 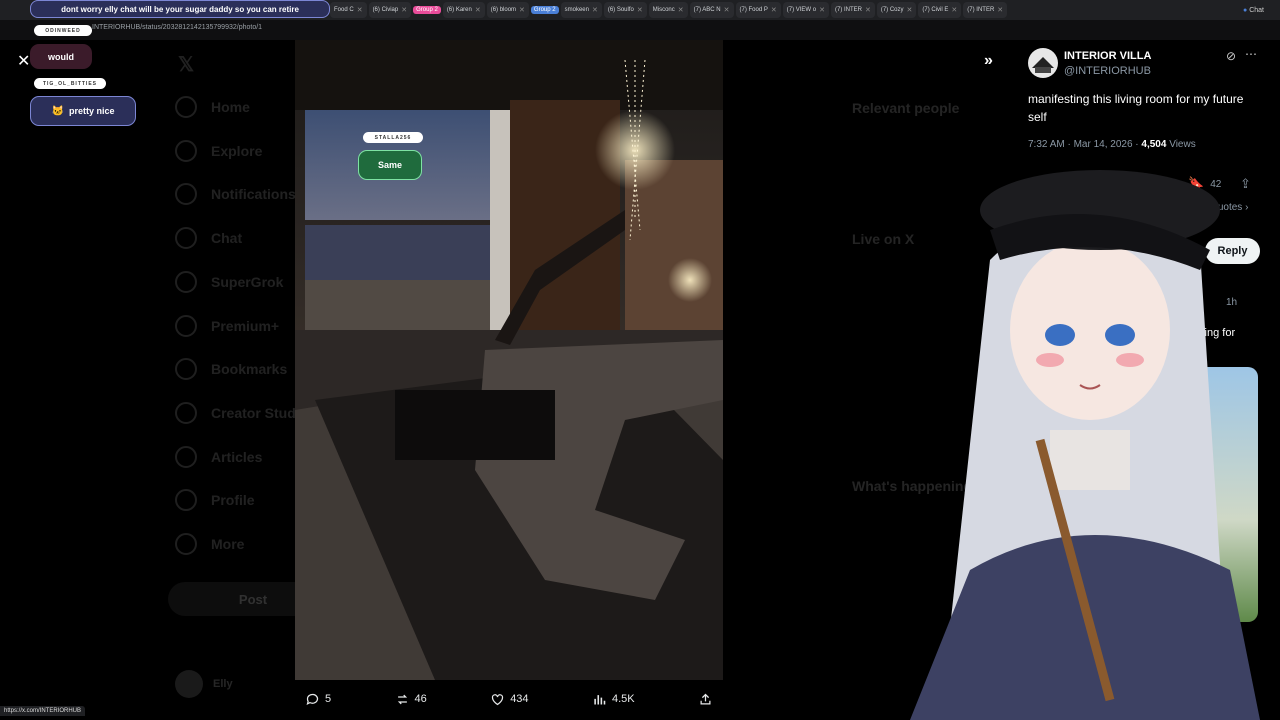 I want to click on browser-tab: smokeen ✕, so click(x=581, y=10).